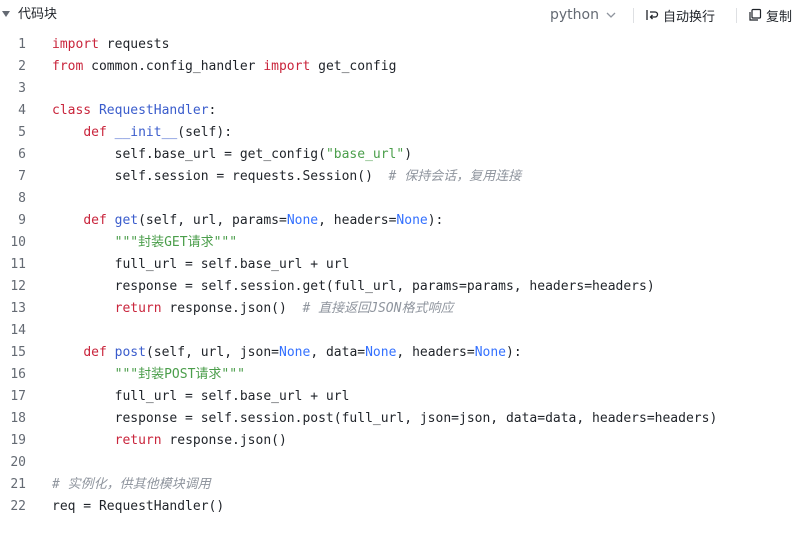 The width and height of the screenshot is (796, 537). I want to click on line-number: 10, so click(18, 242).